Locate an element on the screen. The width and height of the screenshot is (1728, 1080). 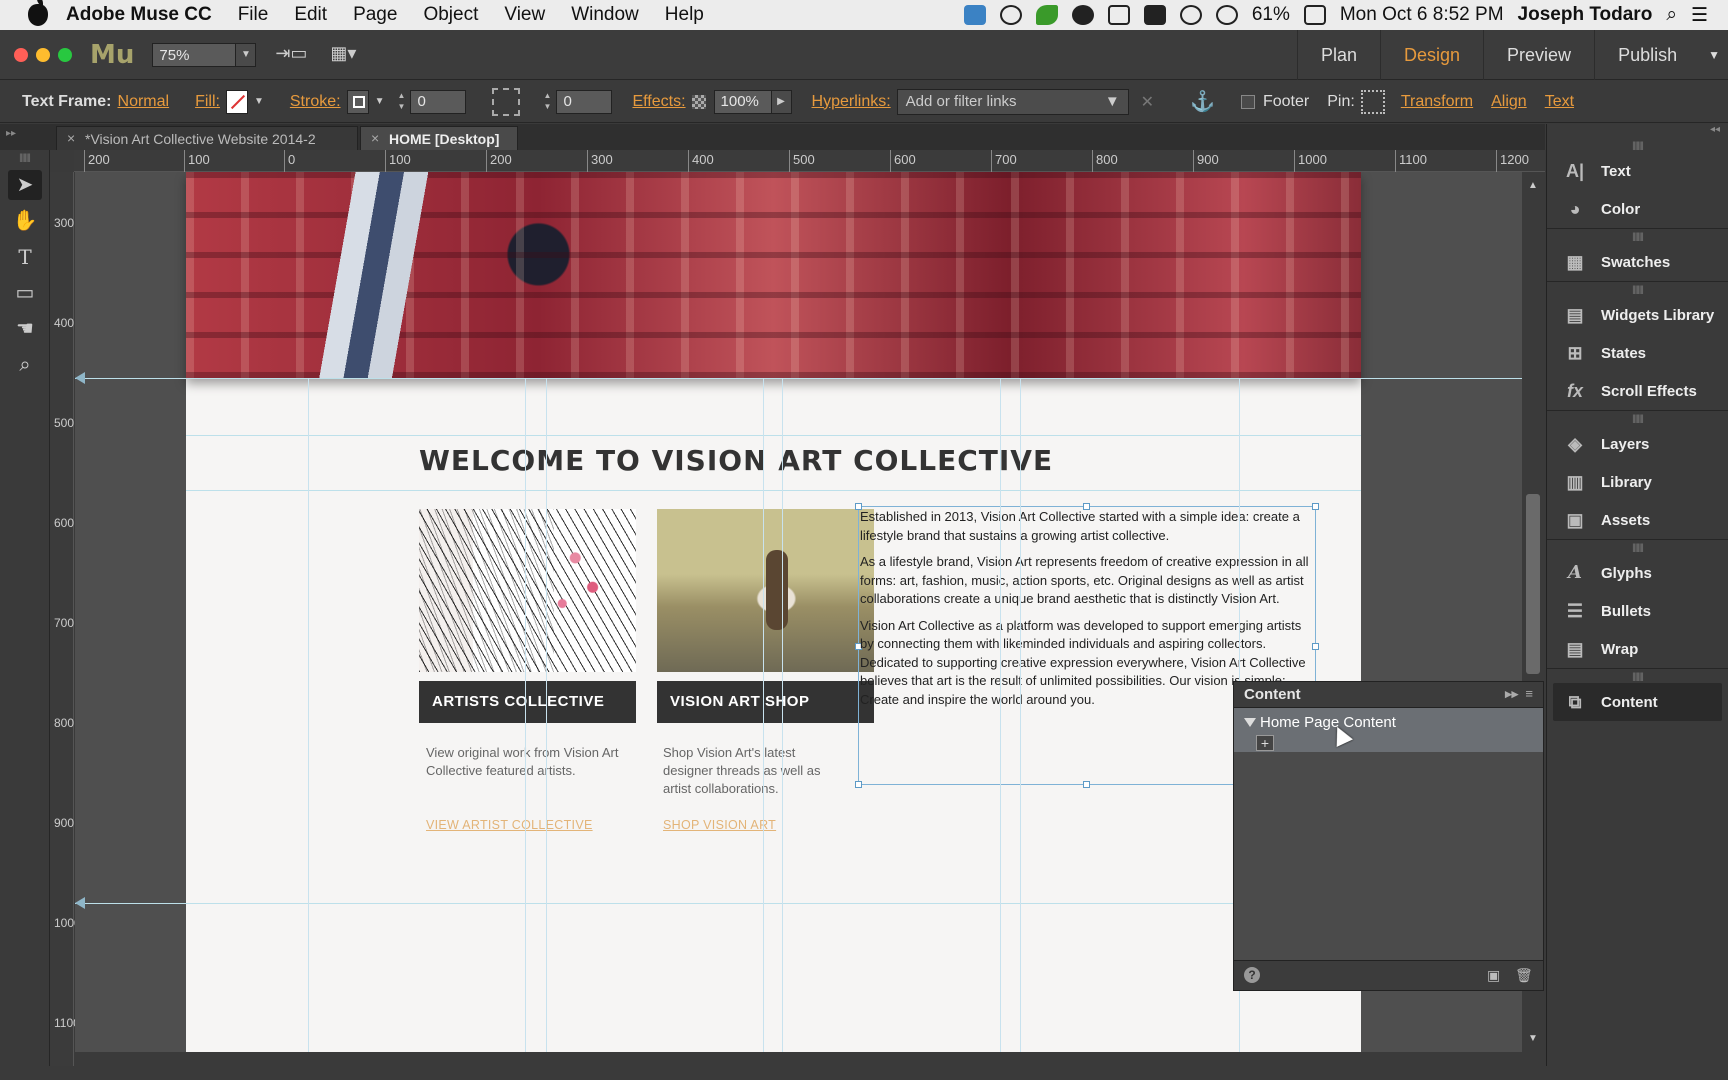
lock-icon is located at coordinates (1154, 15).